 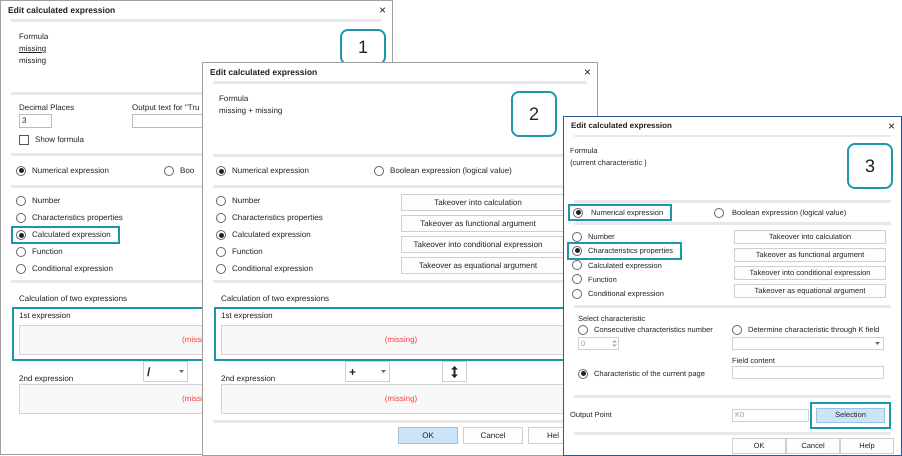 What do you see at coordinates (363, 47) in the screenshot?
I see `callout-badge: 1` at bounding box center [363, 47].